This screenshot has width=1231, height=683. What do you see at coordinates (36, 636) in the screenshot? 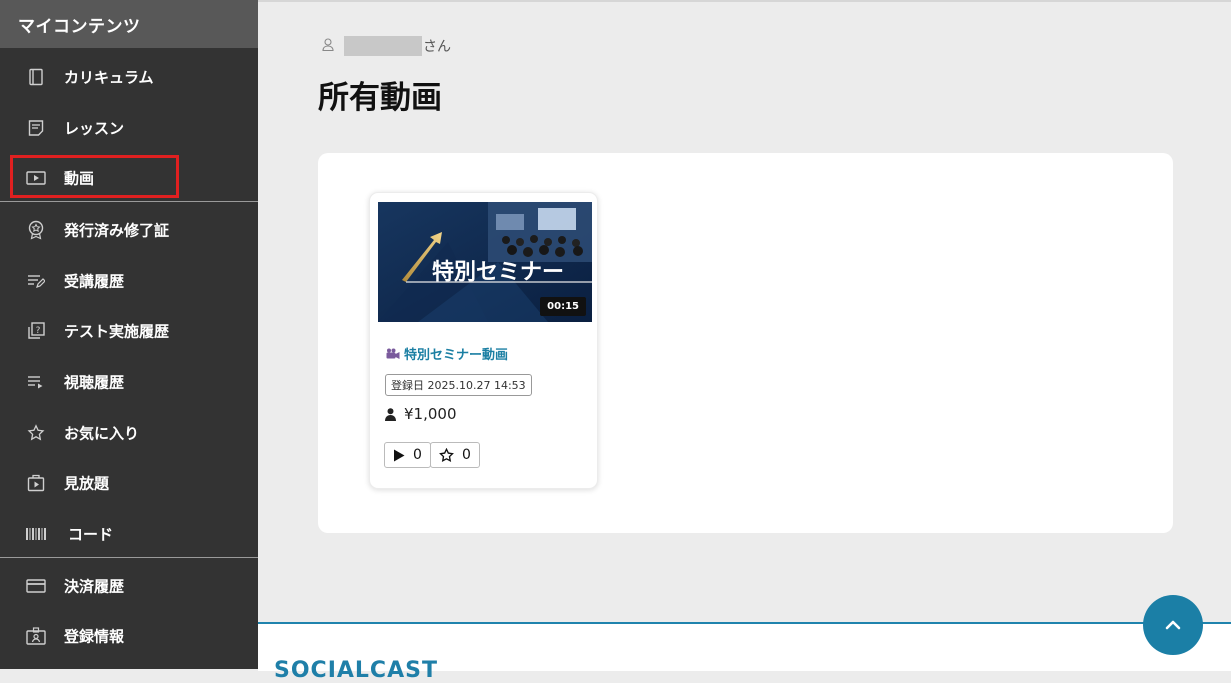
I see `id-card-icon` at bounding box center [36, 636].